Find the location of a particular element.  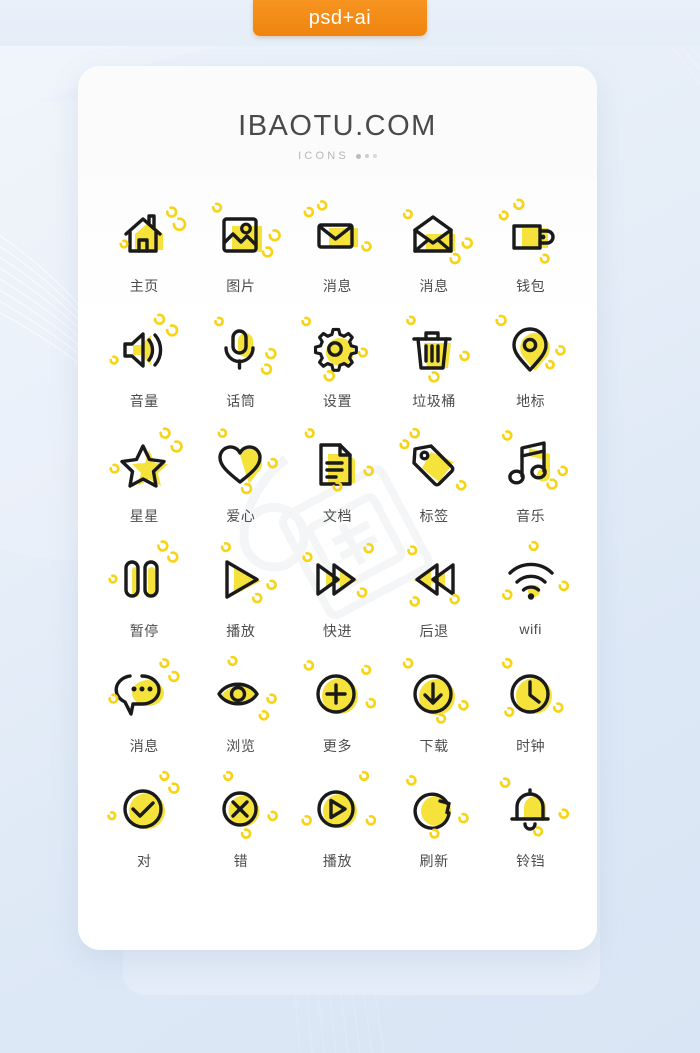

gear-icon is located at coordinates (335, 349).